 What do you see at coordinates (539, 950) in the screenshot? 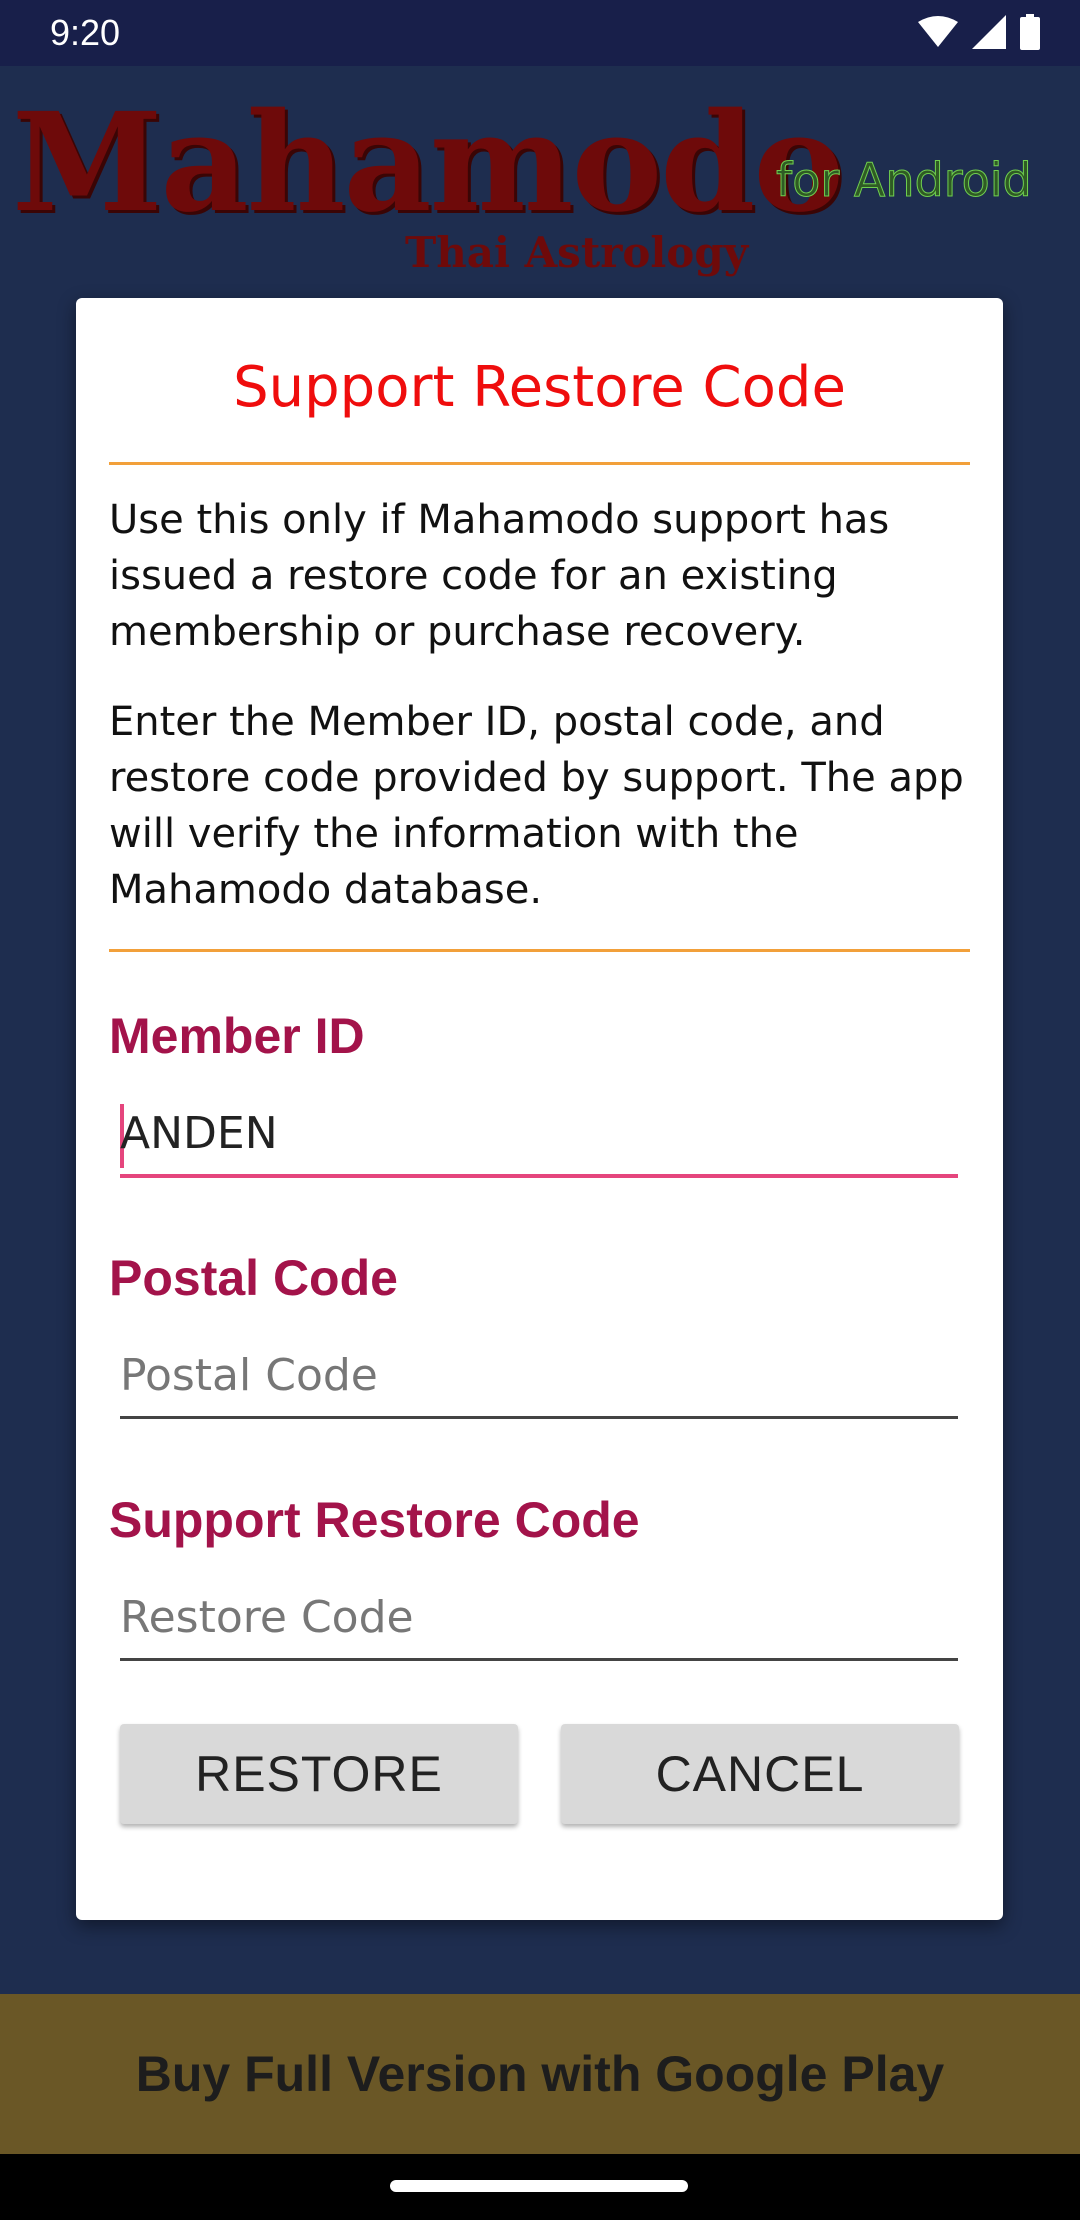
I see `content-divider` at bounding box center [539, 950].